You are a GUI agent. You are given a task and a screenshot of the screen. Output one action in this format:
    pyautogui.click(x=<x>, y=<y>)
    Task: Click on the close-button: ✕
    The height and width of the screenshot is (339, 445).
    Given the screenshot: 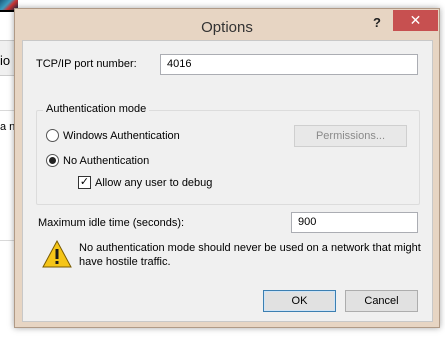 What is the action you would take?
    pyautogui.click(x=415, y=20)
    